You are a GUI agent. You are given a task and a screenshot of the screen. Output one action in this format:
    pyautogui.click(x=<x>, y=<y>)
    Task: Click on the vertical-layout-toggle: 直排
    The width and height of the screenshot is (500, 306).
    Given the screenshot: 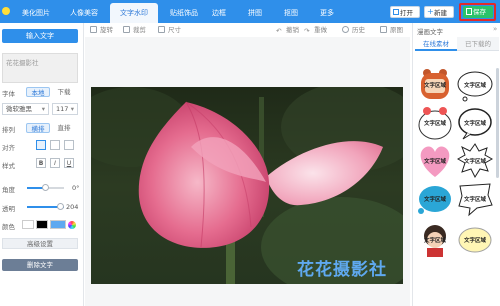 What is the action you would take?
    pyautogui.click(x=64, y=128)
    